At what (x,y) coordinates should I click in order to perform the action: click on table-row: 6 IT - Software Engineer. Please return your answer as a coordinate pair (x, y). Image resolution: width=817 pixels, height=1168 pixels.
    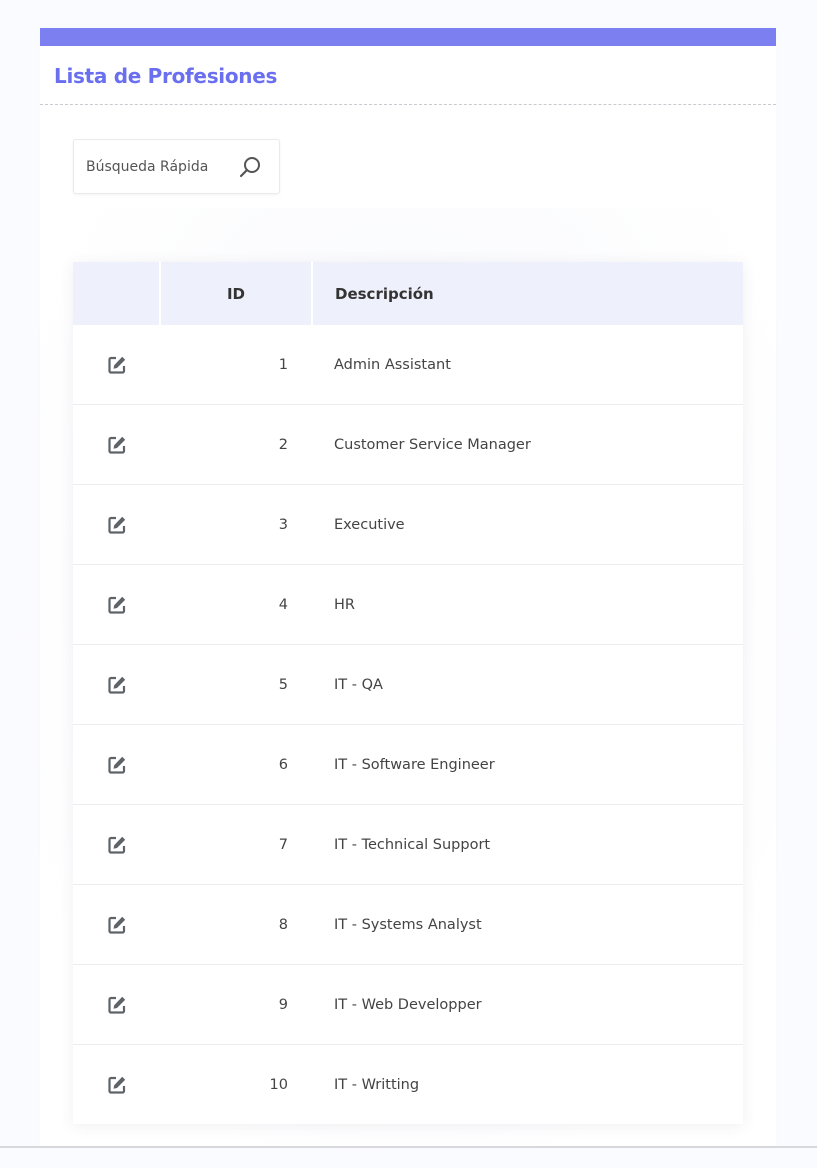
    Looking at the image, I should click on (408, 764).